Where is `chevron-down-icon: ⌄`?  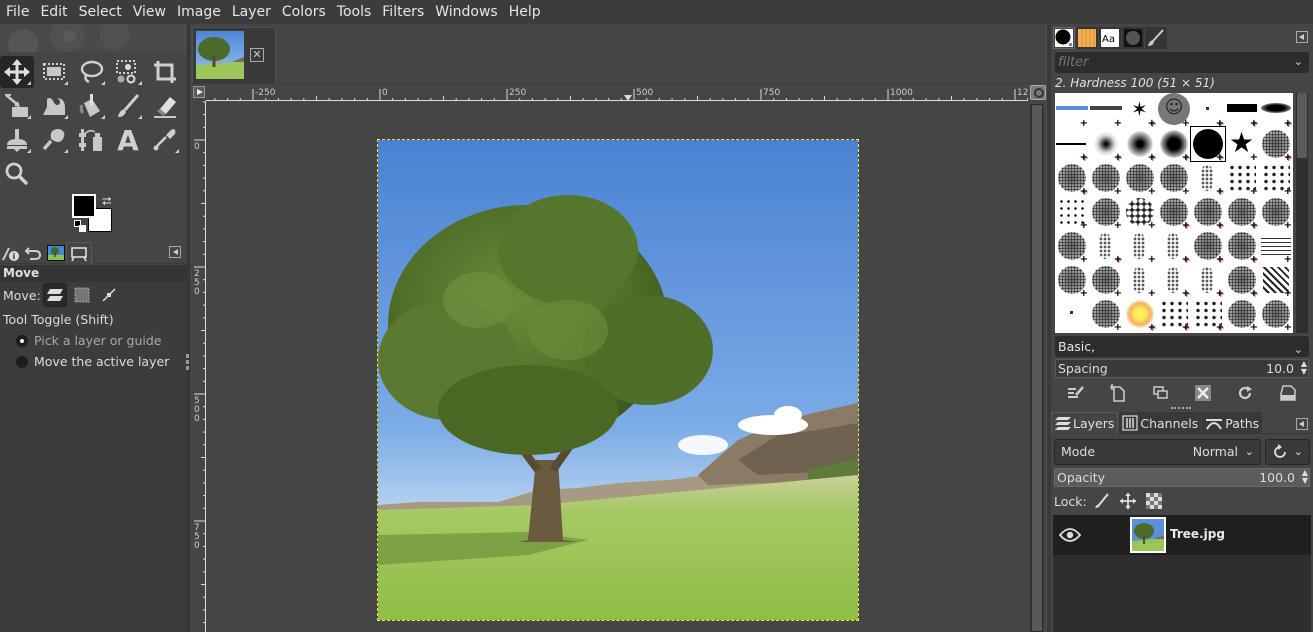 chevron-down-icon: ⌄ is located at coordinates (1298, 61).